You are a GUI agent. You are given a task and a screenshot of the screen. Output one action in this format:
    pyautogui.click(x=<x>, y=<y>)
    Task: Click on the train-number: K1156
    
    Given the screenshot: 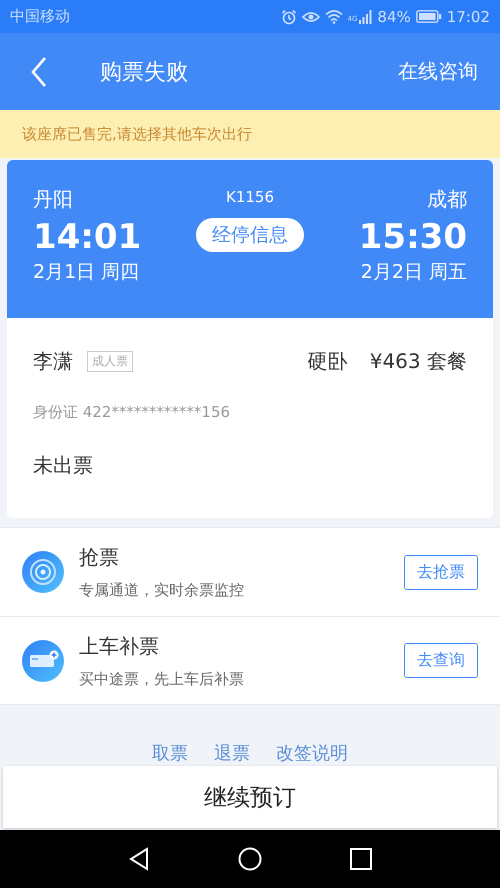 What is the action you would take?
    pyautogui.click(x=250, y=197)
    